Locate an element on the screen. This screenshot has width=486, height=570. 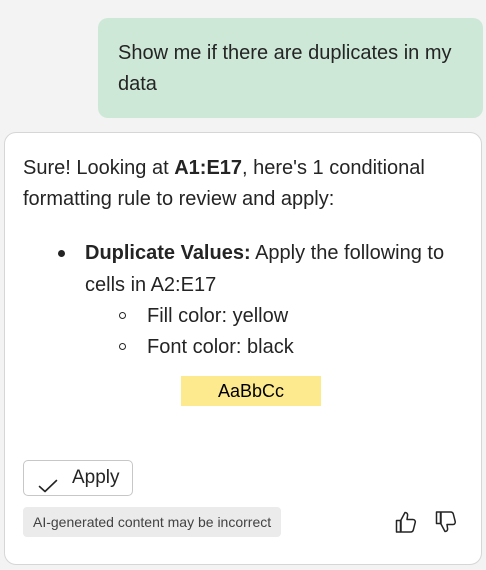
rule-detail-font: Font color: black is located at coordinates (206, 347).